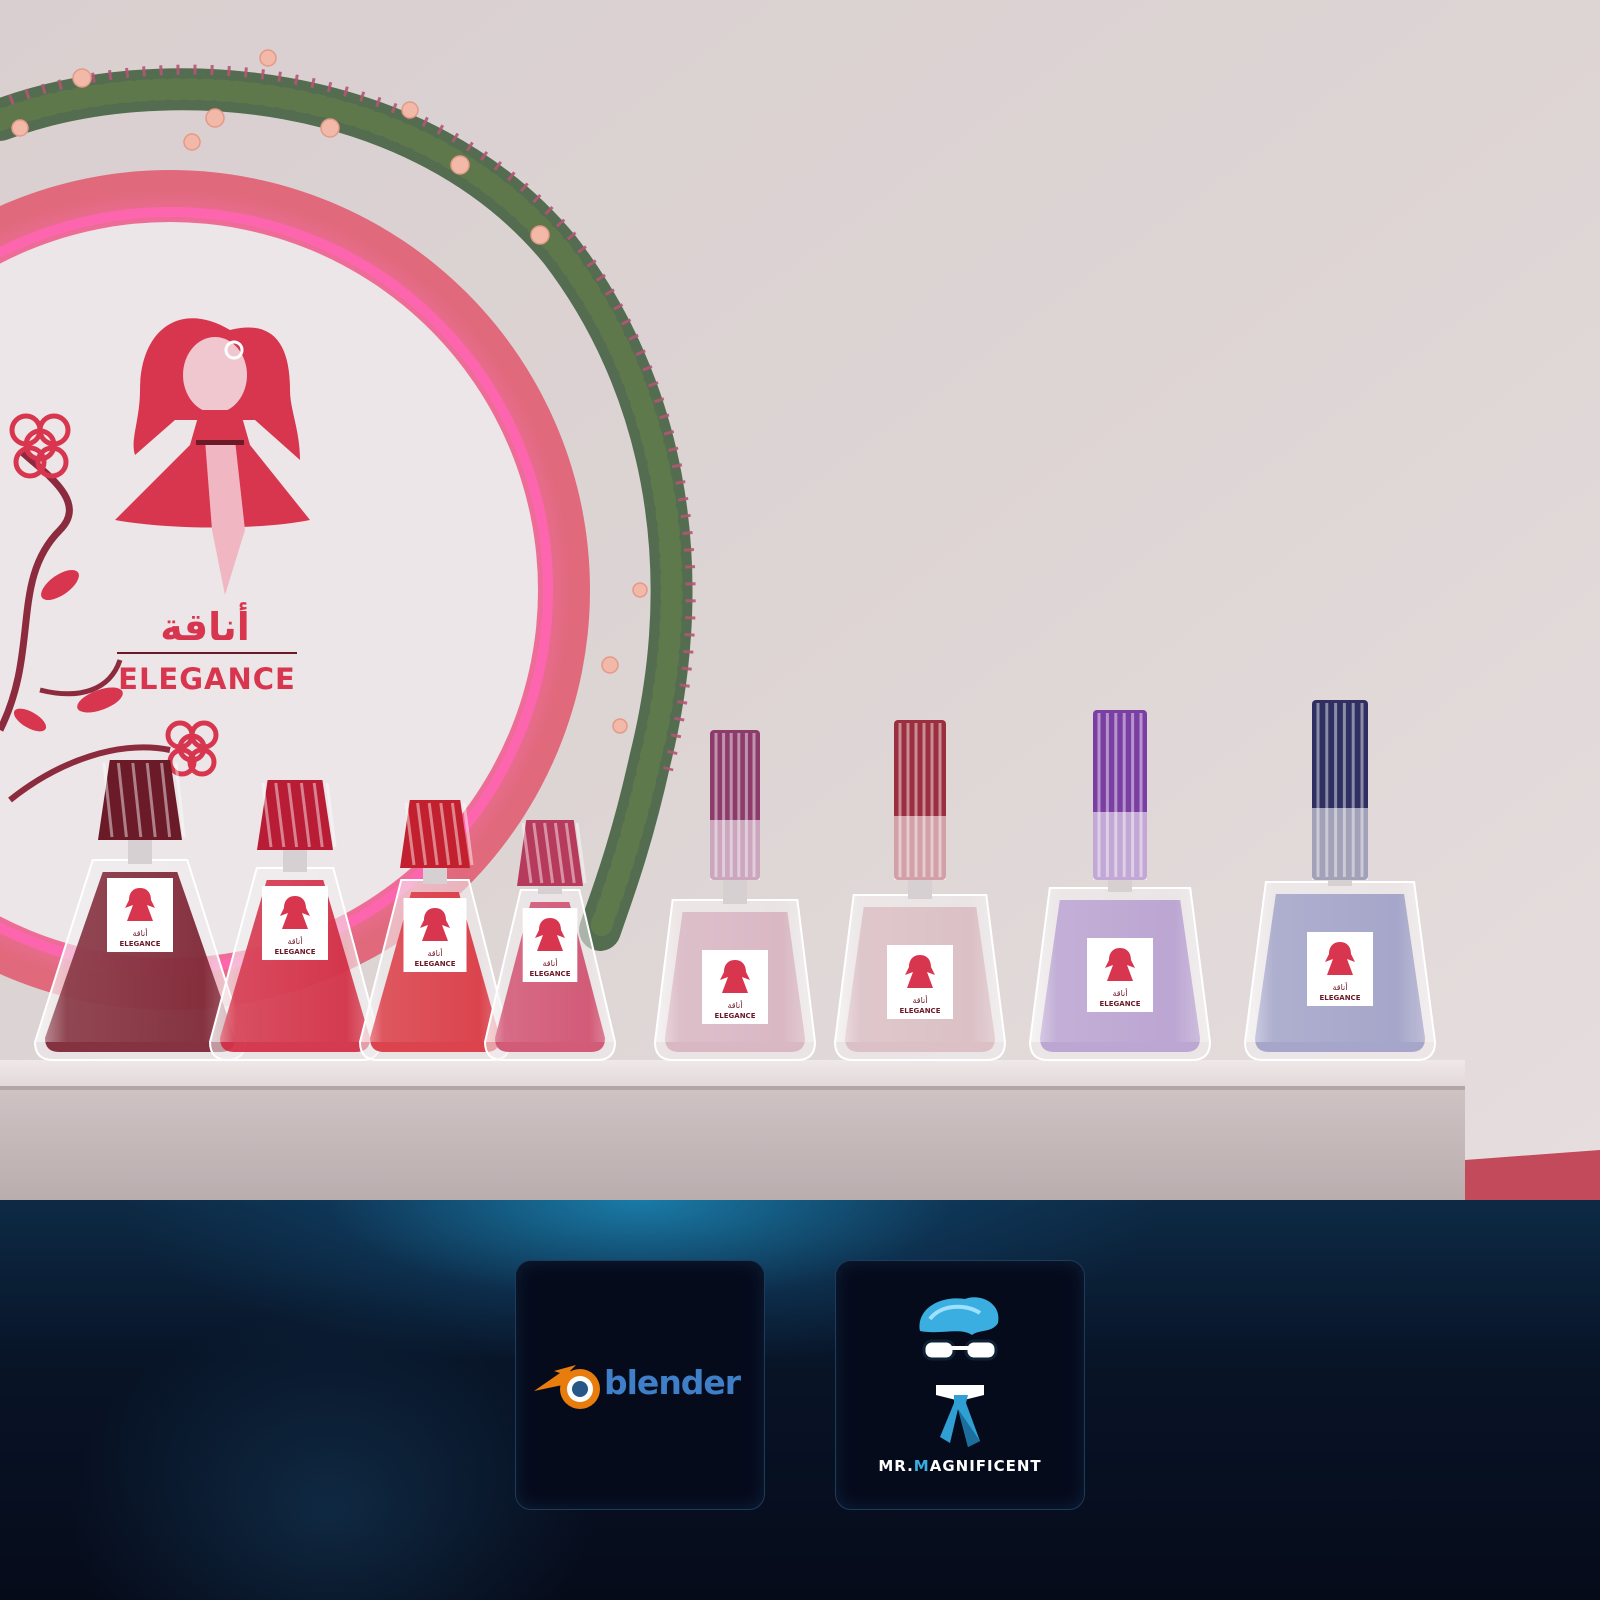 The image size is (1600, 1600). I want to click on blender-badge: blender, so click(640, 1385).